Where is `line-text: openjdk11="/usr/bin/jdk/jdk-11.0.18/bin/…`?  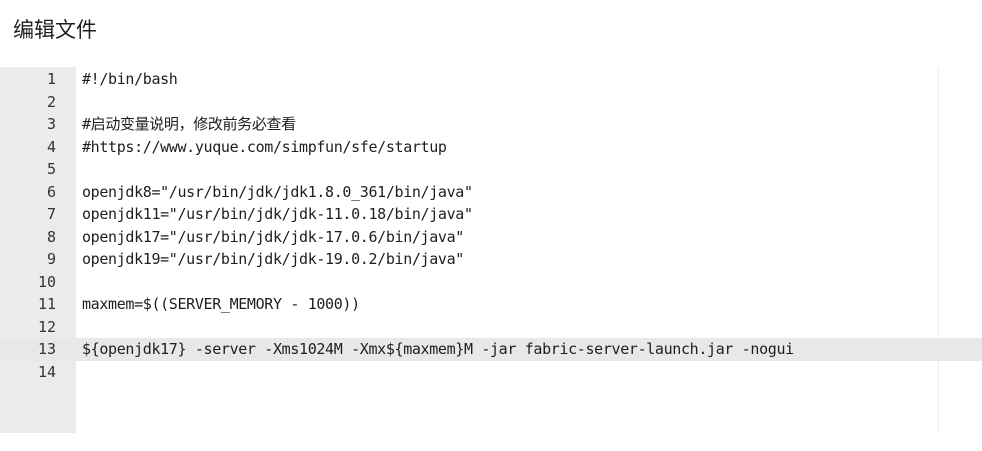 line-text: openjdk11="/usr/bin/jdk/jdk-11.0.18/bin/… is located at coordinates (277, 214).